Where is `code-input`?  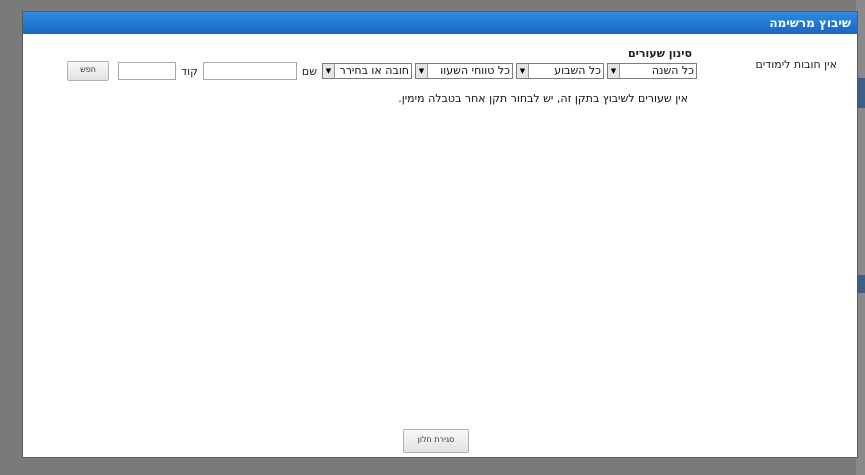 code-input is located at coordinates (147, 71).